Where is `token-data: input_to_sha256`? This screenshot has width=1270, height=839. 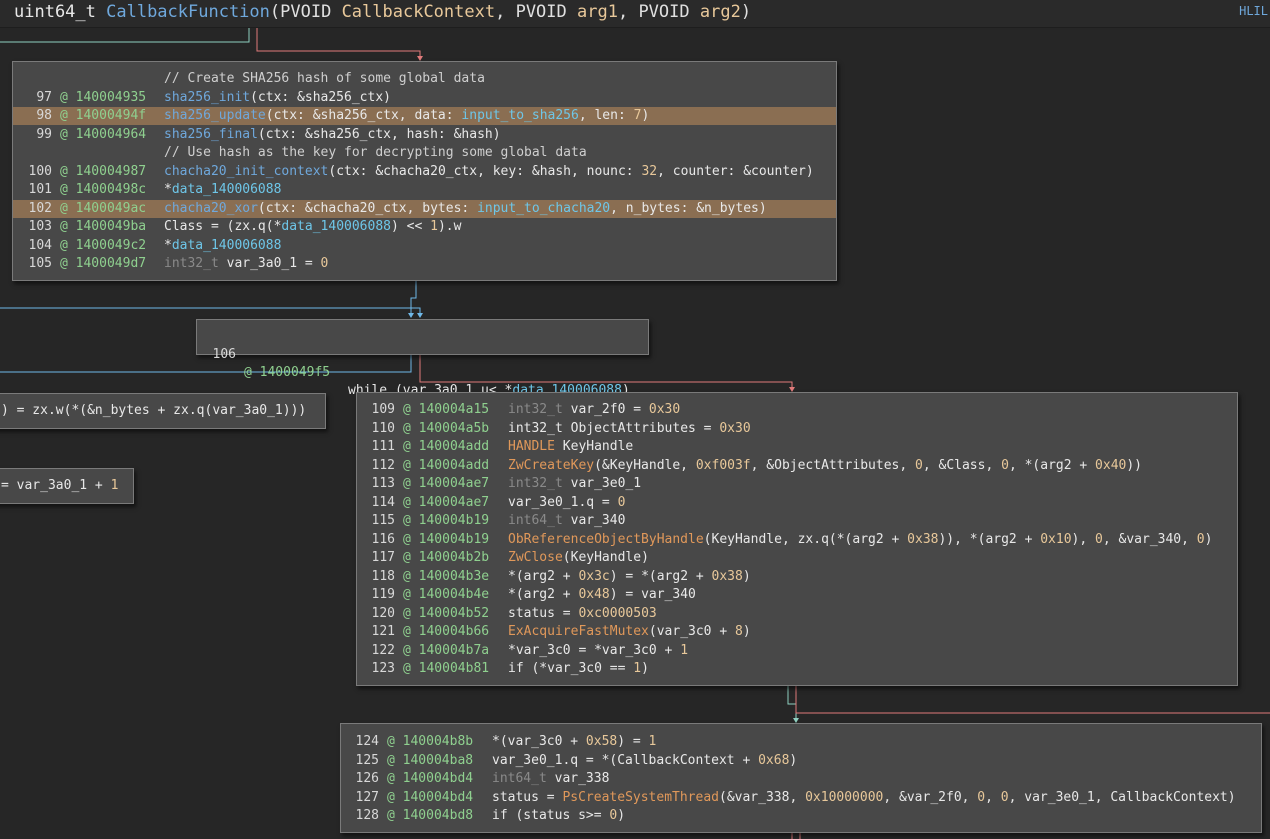 token-data: input_to_sha256 is located at coordinates (519, 115).